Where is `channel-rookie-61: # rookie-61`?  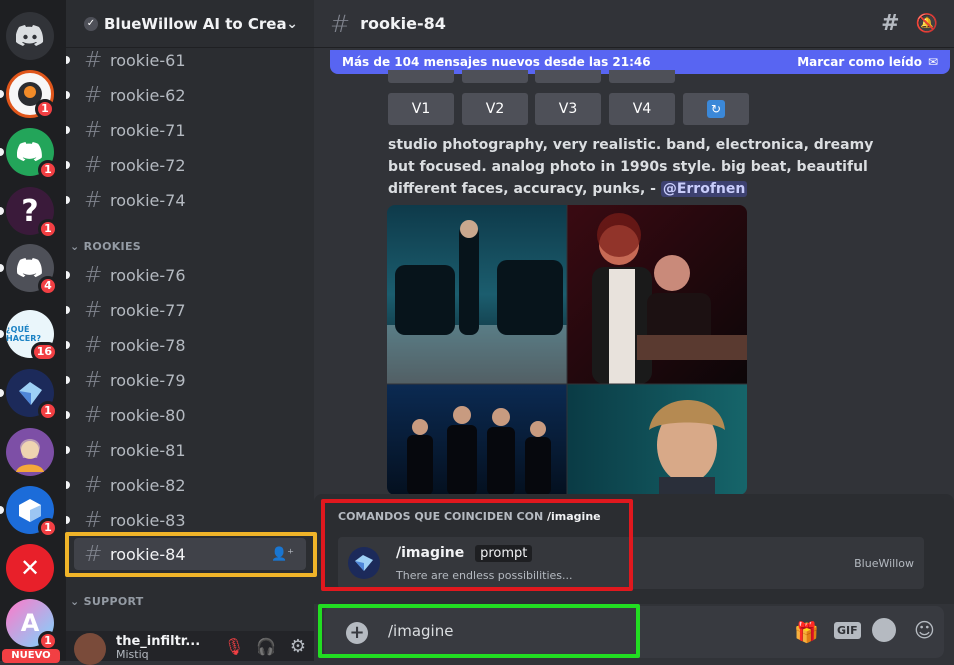 channel-rookie-61: # rookie-61 is located at coordinates (186, 60).